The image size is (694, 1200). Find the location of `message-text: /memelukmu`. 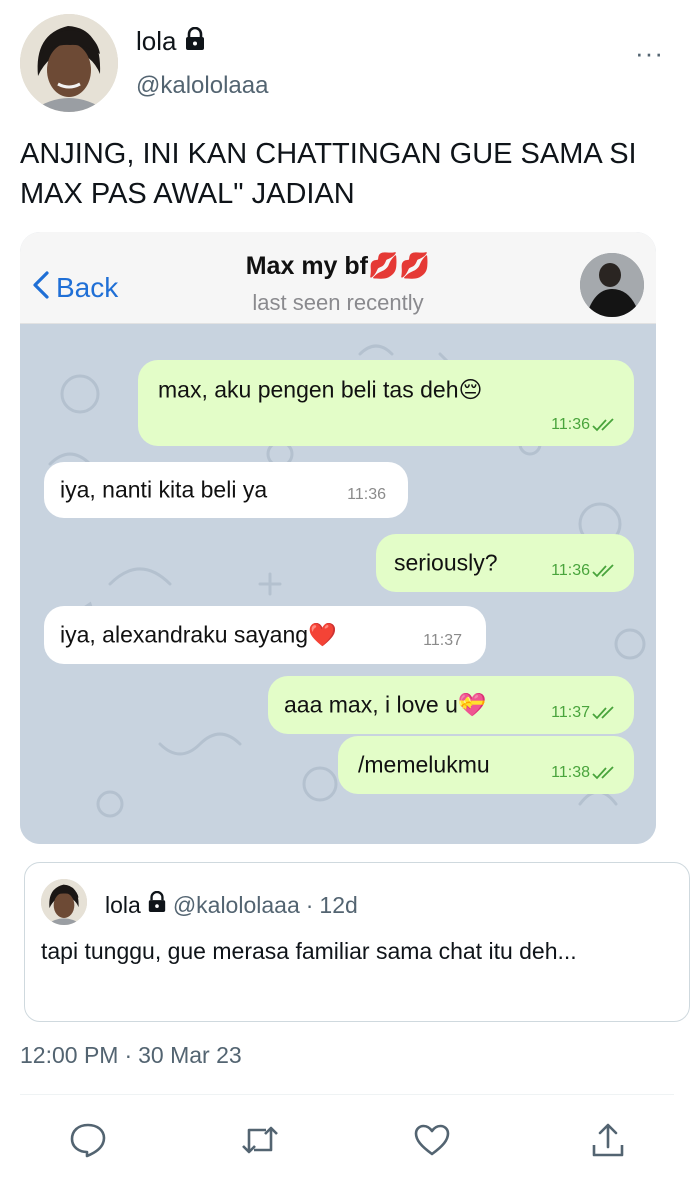

message-text: /memelukmu is located at coordinates (424, 764).